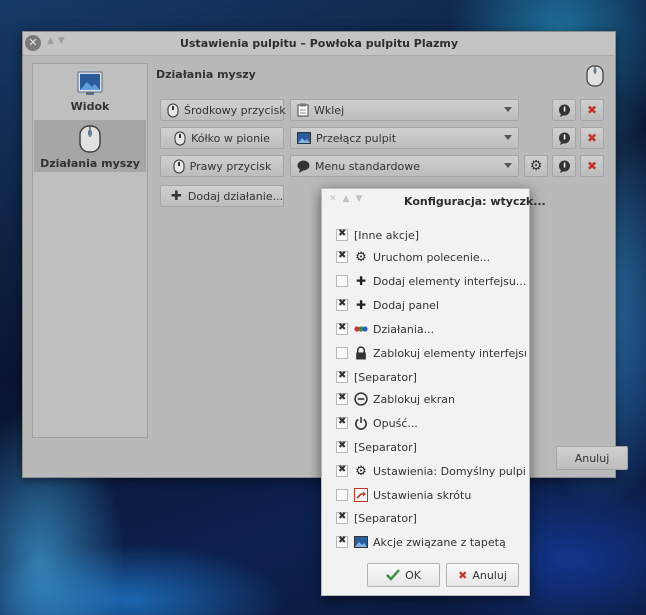 This screenshot has width=646, height=615. What do you see at coordinates (361, 423) in the screenshot?
I see `power-icon` at bounding box center [361, 423].